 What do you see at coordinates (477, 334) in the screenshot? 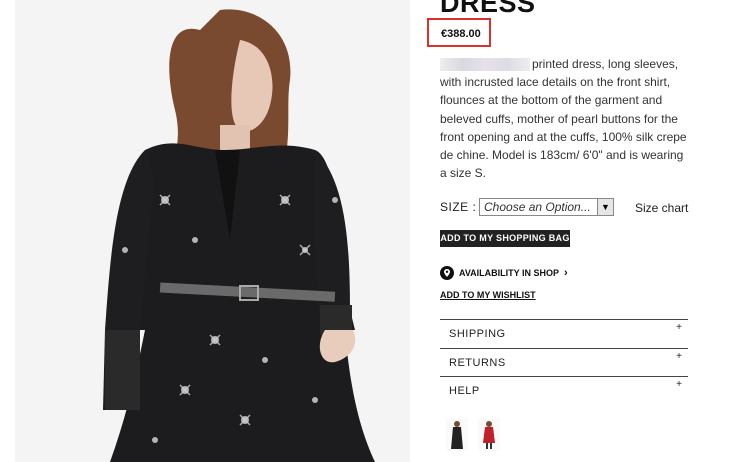
I see `accordion-label: SHIPPING` at bounding box center [477, 334].